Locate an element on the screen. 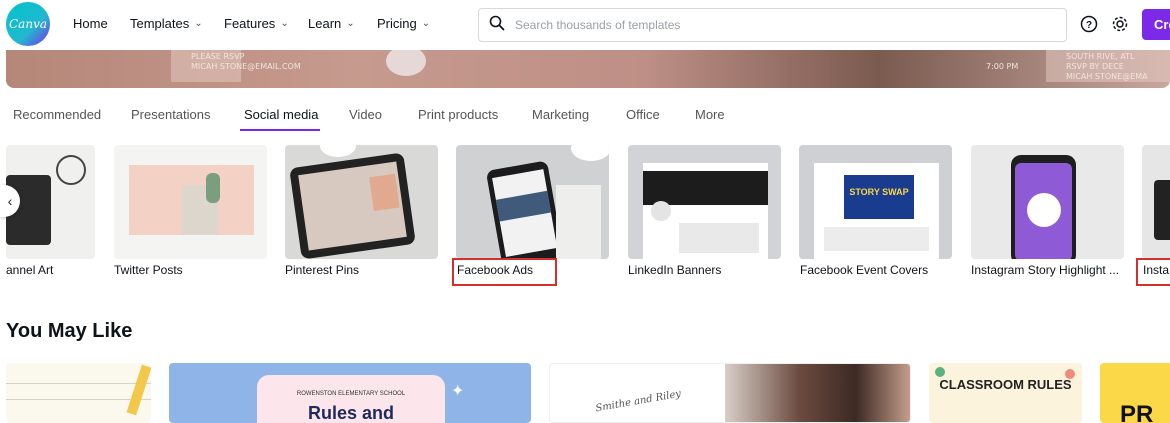 This screenshot has height=423, width=1170. tablet-shape is located at coordinates (352, 205).